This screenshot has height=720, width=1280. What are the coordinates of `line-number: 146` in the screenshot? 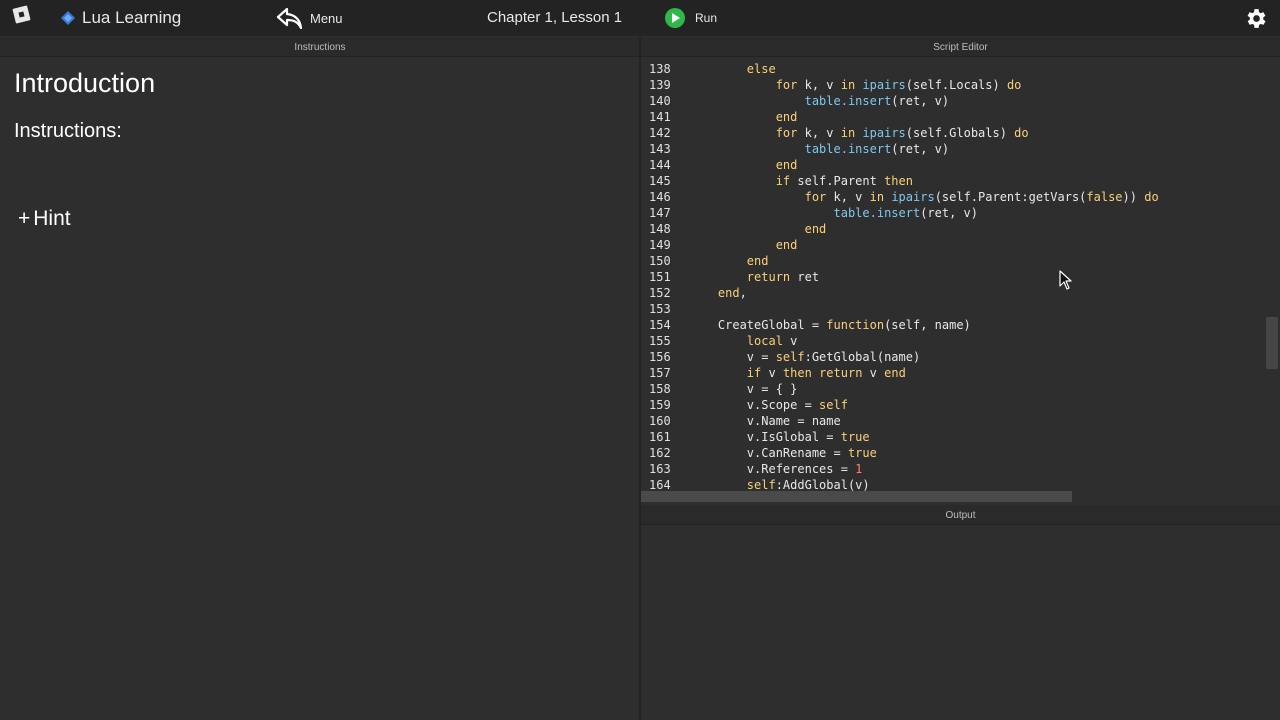 It's located at (660, 197).